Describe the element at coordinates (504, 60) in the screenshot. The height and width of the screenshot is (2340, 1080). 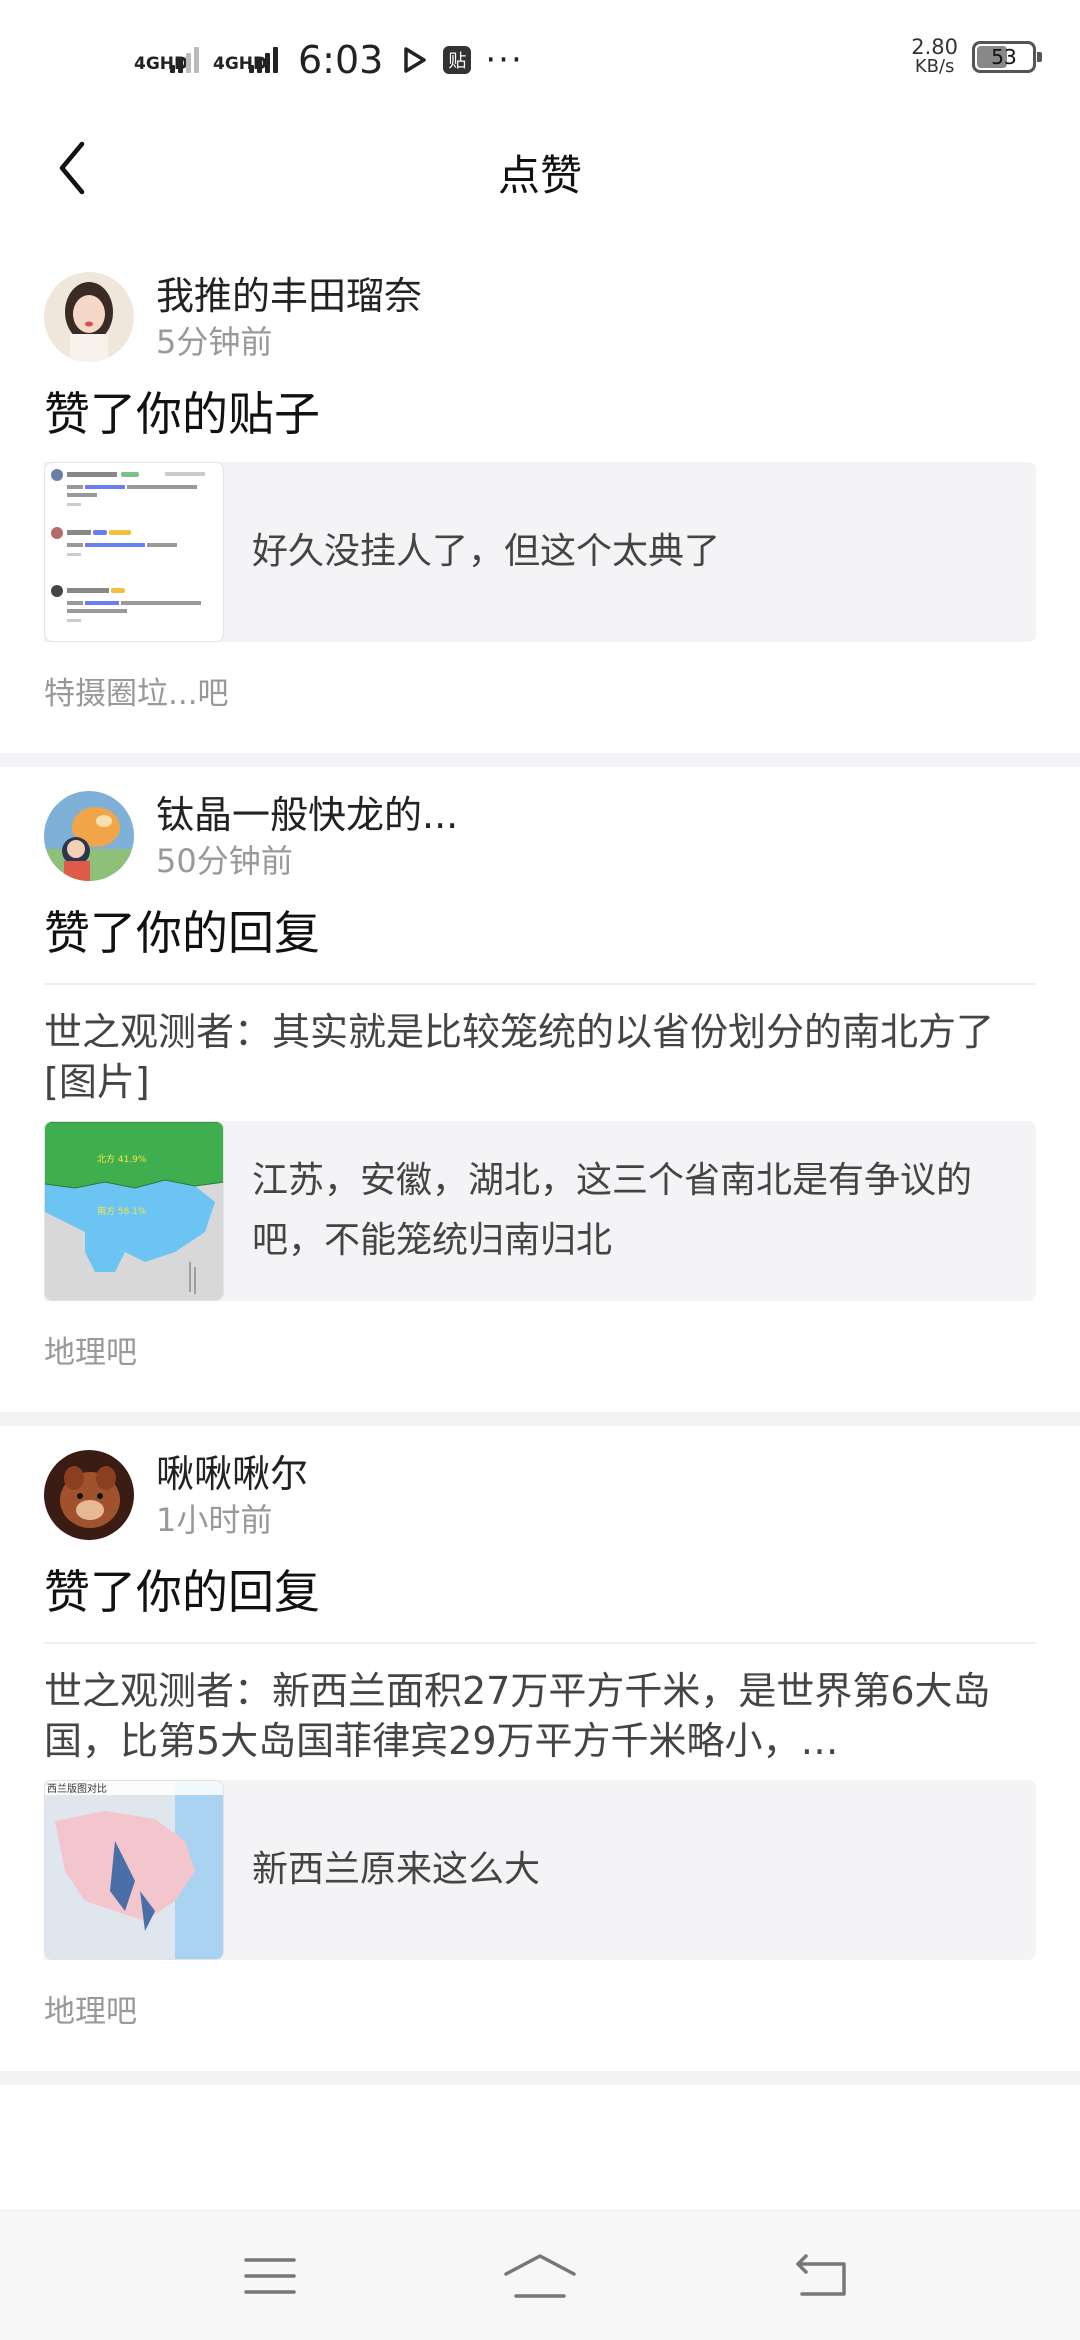
I see `more-notifications-icon: ···` at that location.